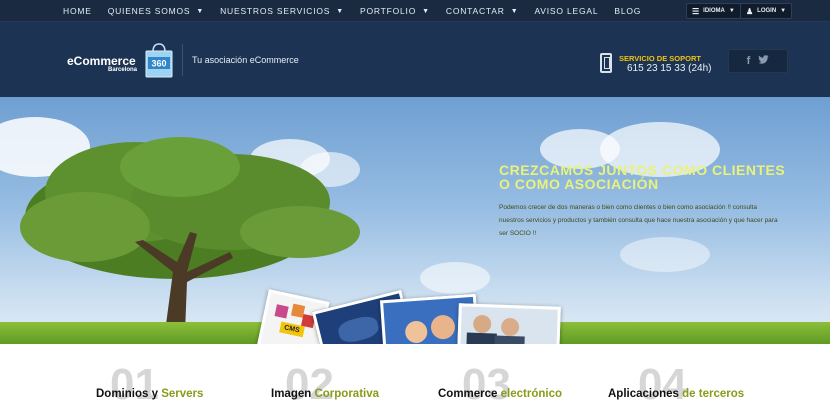  I want to click on feature-title: Aplicaciones de terceros, so click(676, 394).